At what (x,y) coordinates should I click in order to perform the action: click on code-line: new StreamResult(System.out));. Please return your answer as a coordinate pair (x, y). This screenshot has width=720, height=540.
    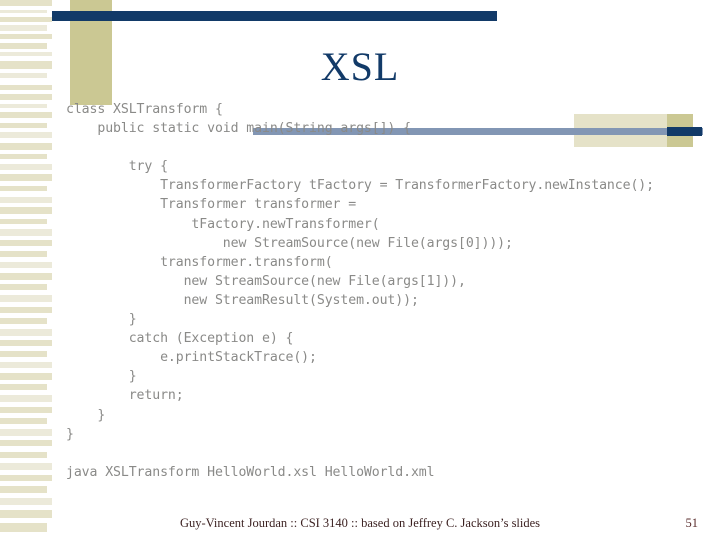
    Looking at the image, I should click on (242, 300).